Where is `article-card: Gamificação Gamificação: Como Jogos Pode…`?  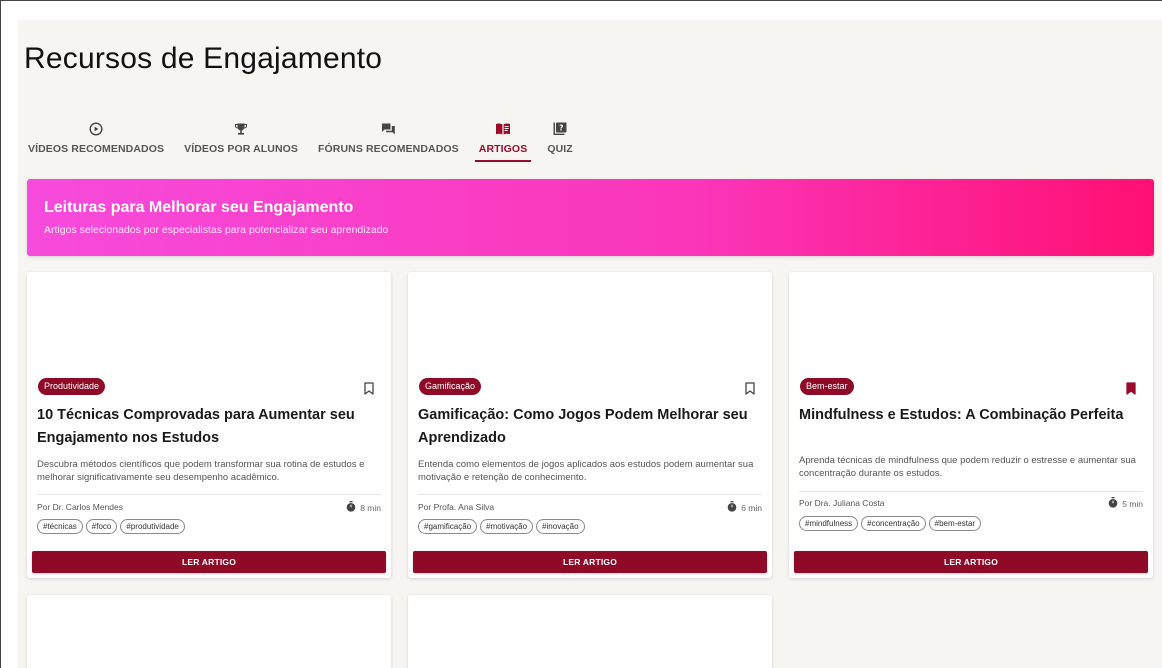 article-card: Gamificação Gamificação: Como Jogos Pode… is located at coordinates (590, 425).